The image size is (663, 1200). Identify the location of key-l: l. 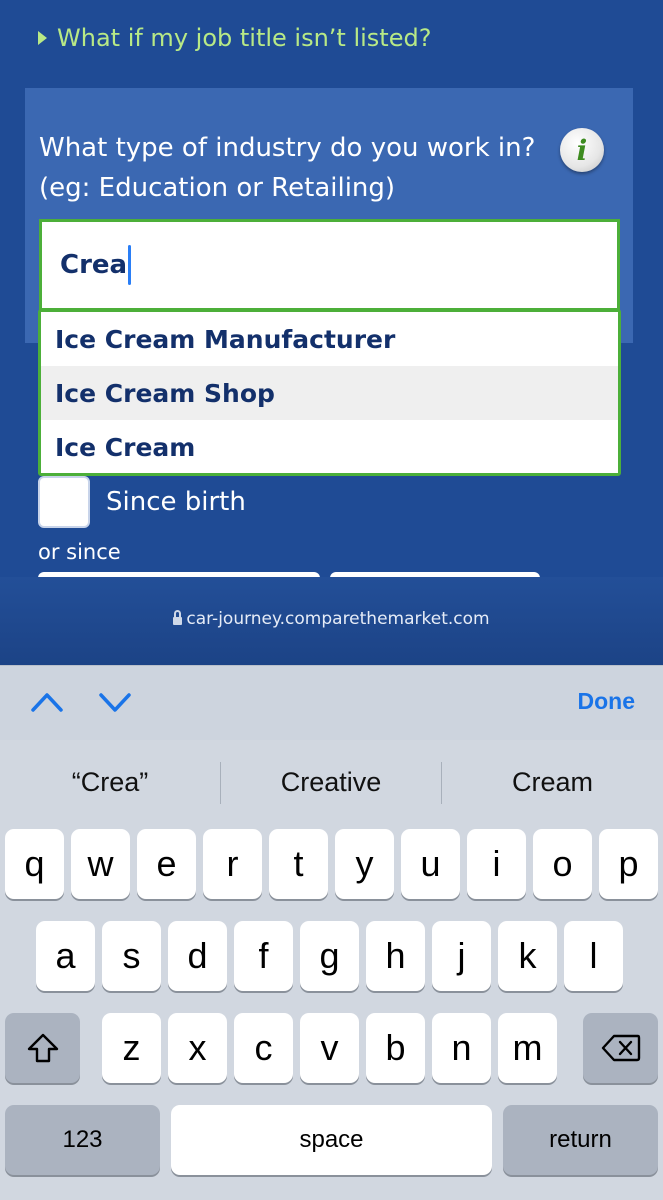
(593, 956).